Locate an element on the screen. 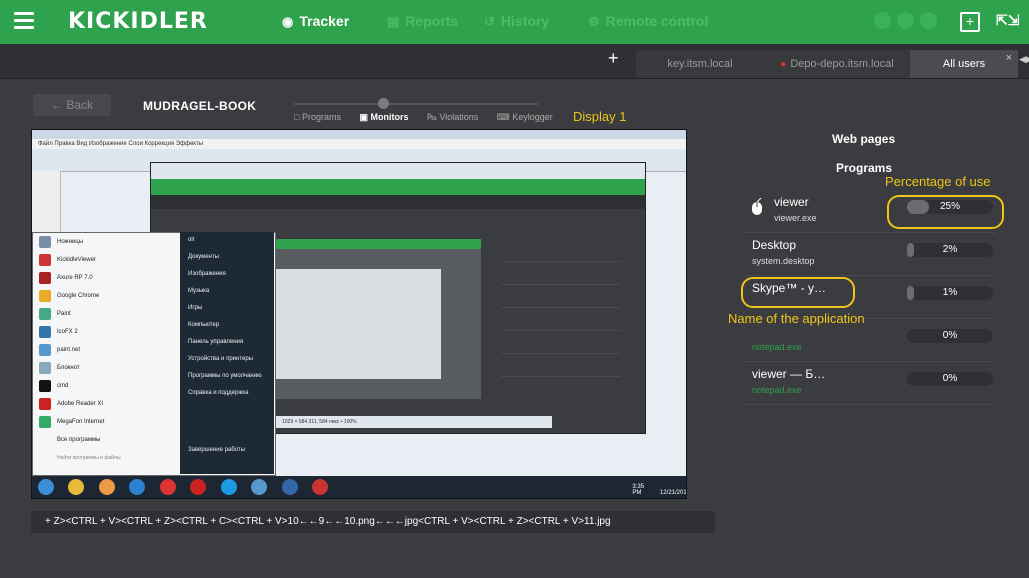 This screenshot has height=578, width=1029. back-button: ← Back is located at coordinates (72, 105).